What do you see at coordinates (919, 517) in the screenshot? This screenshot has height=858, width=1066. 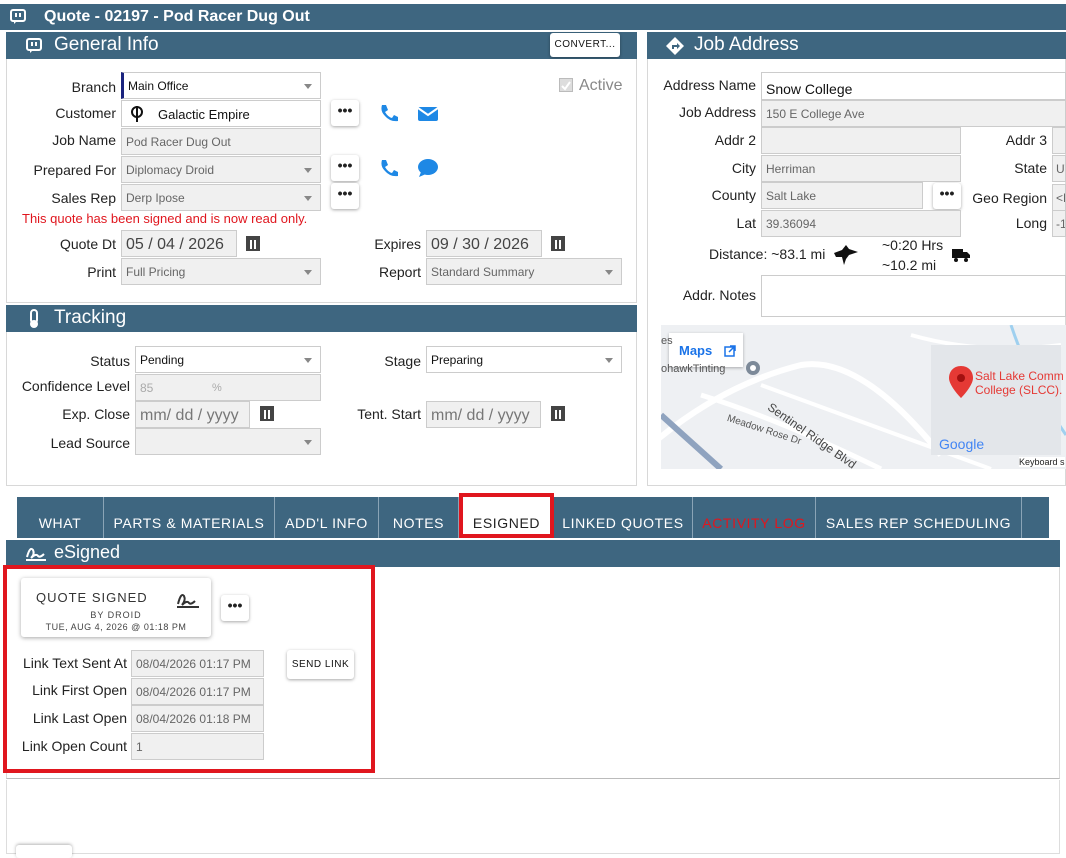 I see `tab-sales-rep-scheduling: SALES REP SCHEDULING` at bounding box center [919, 517].